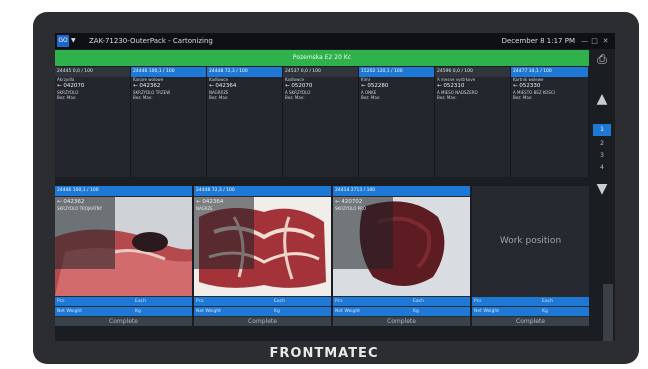 The height and width of the screenshot is (369, 648). Describe the element at coordinates (73, 41) in the screenshot. I see `chevron-down-icon: ▼` at that location.